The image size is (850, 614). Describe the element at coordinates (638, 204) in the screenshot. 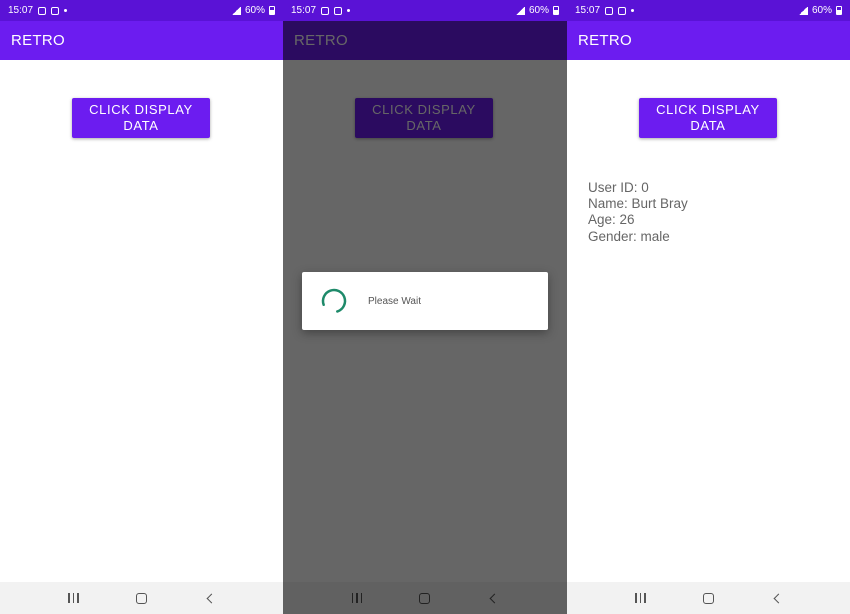

I see `user-name-text: Name: Burt Bray` at that location.